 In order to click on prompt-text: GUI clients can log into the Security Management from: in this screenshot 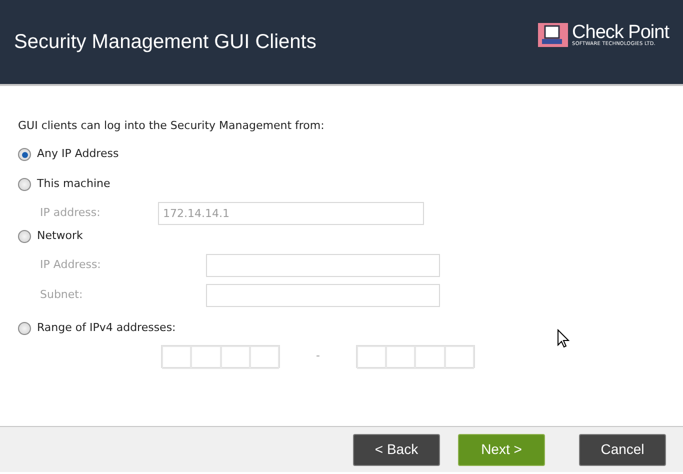, I will do `click(172, 126)`.